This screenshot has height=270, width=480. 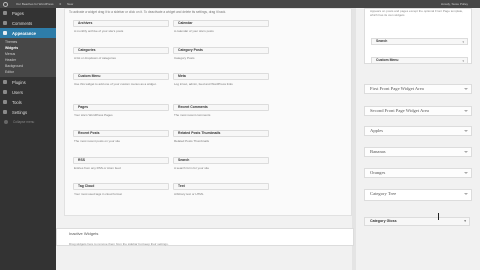 What do you see at coordinates (438, 216) in the screenshot?
I see `text-cursor-icon` at bounding box center [438, 216].